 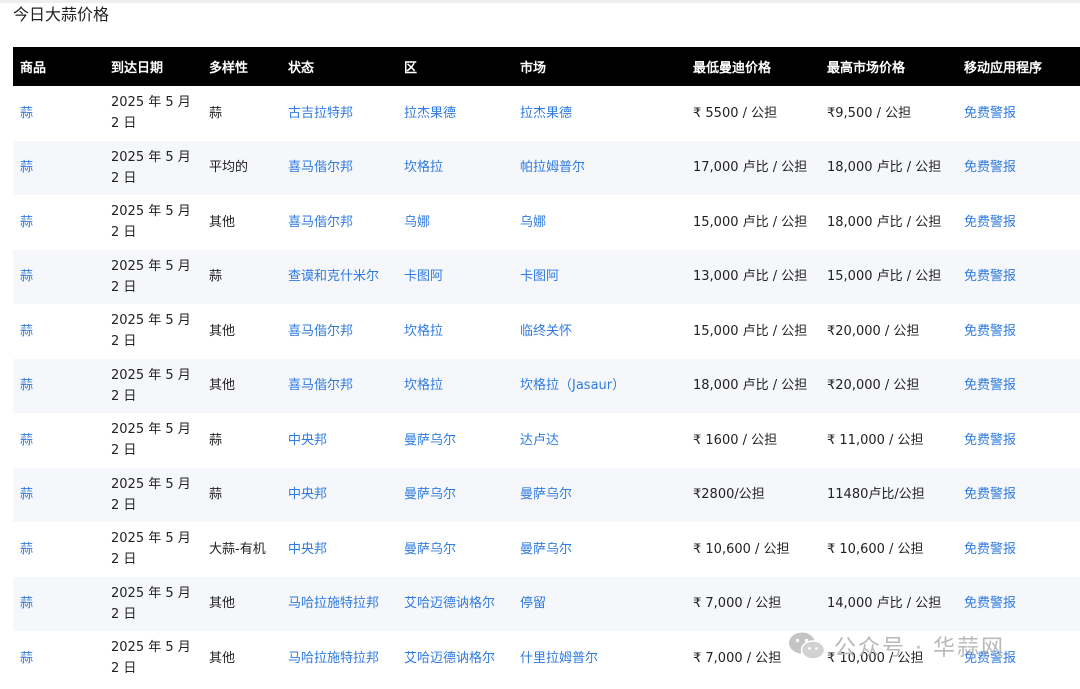 What do you see at coordinates (888, 277) in the screenshot?
I see `cell-max-price-cell: 15,000 卢比 / 公担` at bounding box center [888, 277].